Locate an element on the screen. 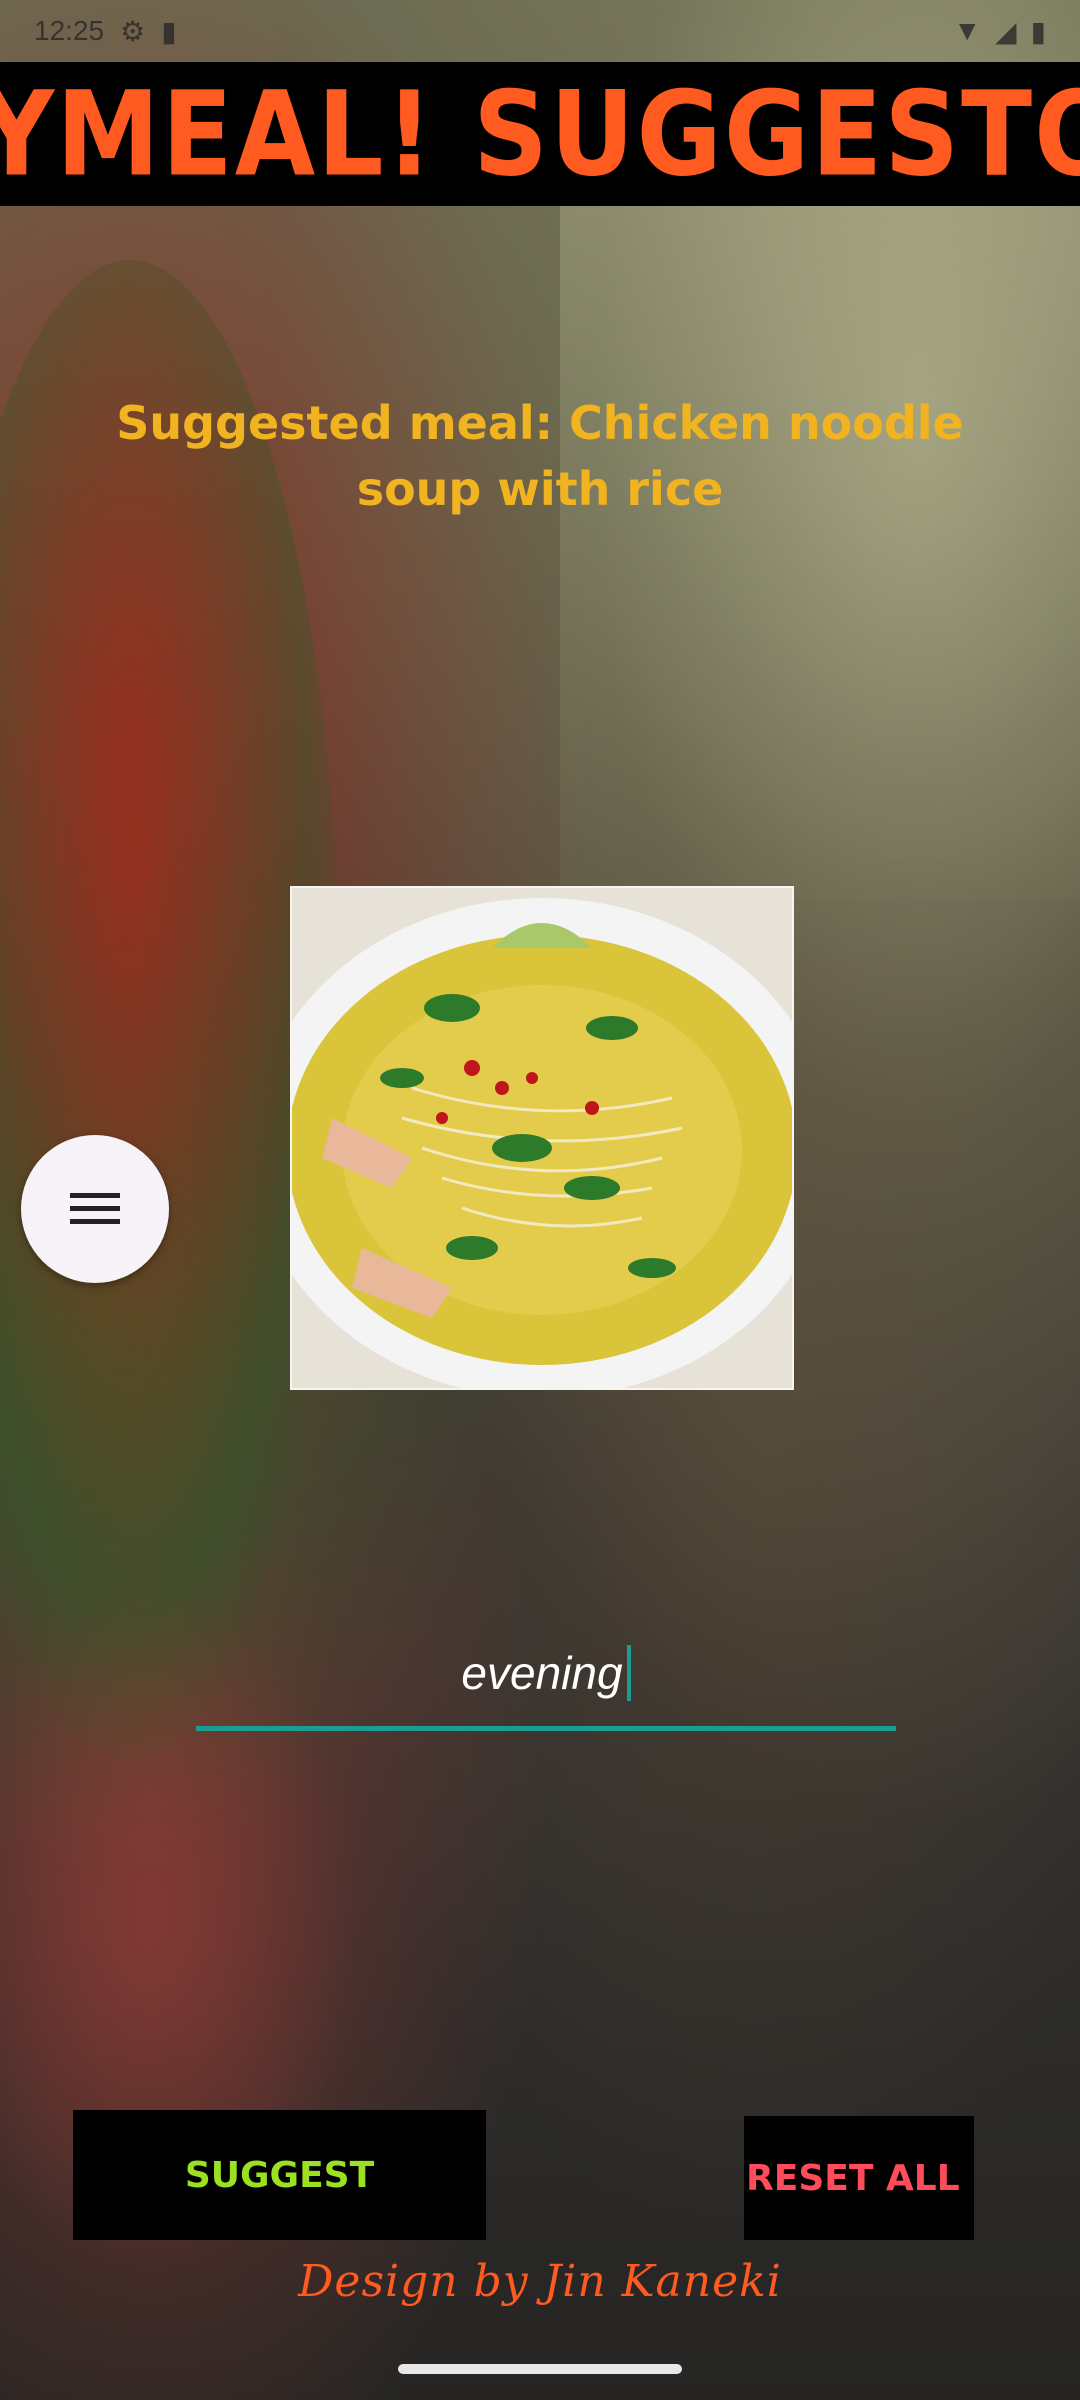  hamburger-menu-icon is located at coordinates (95, 1208).